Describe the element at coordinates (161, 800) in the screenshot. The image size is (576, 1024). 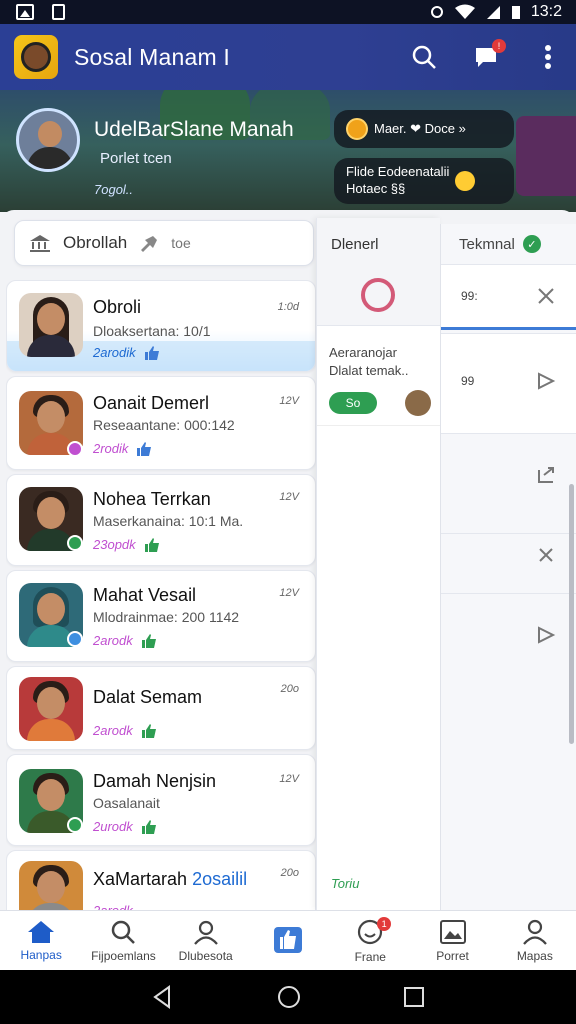
I see `chat-row: Damah Nenjsin Oasalanait 2urodk 12V` at that location.